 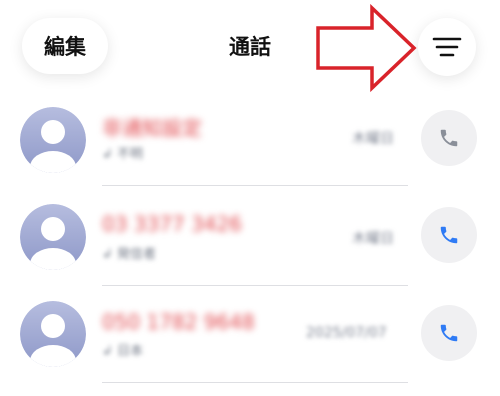 I want to click on edit-button: 編集, so click(x=65, y=46).